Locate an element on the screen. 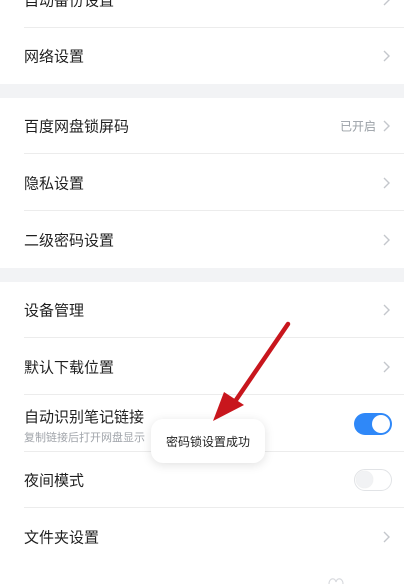 This screenshot has width=404, height=584. download-location-row: 默认下载位置 is located at coordinates (202, 367).